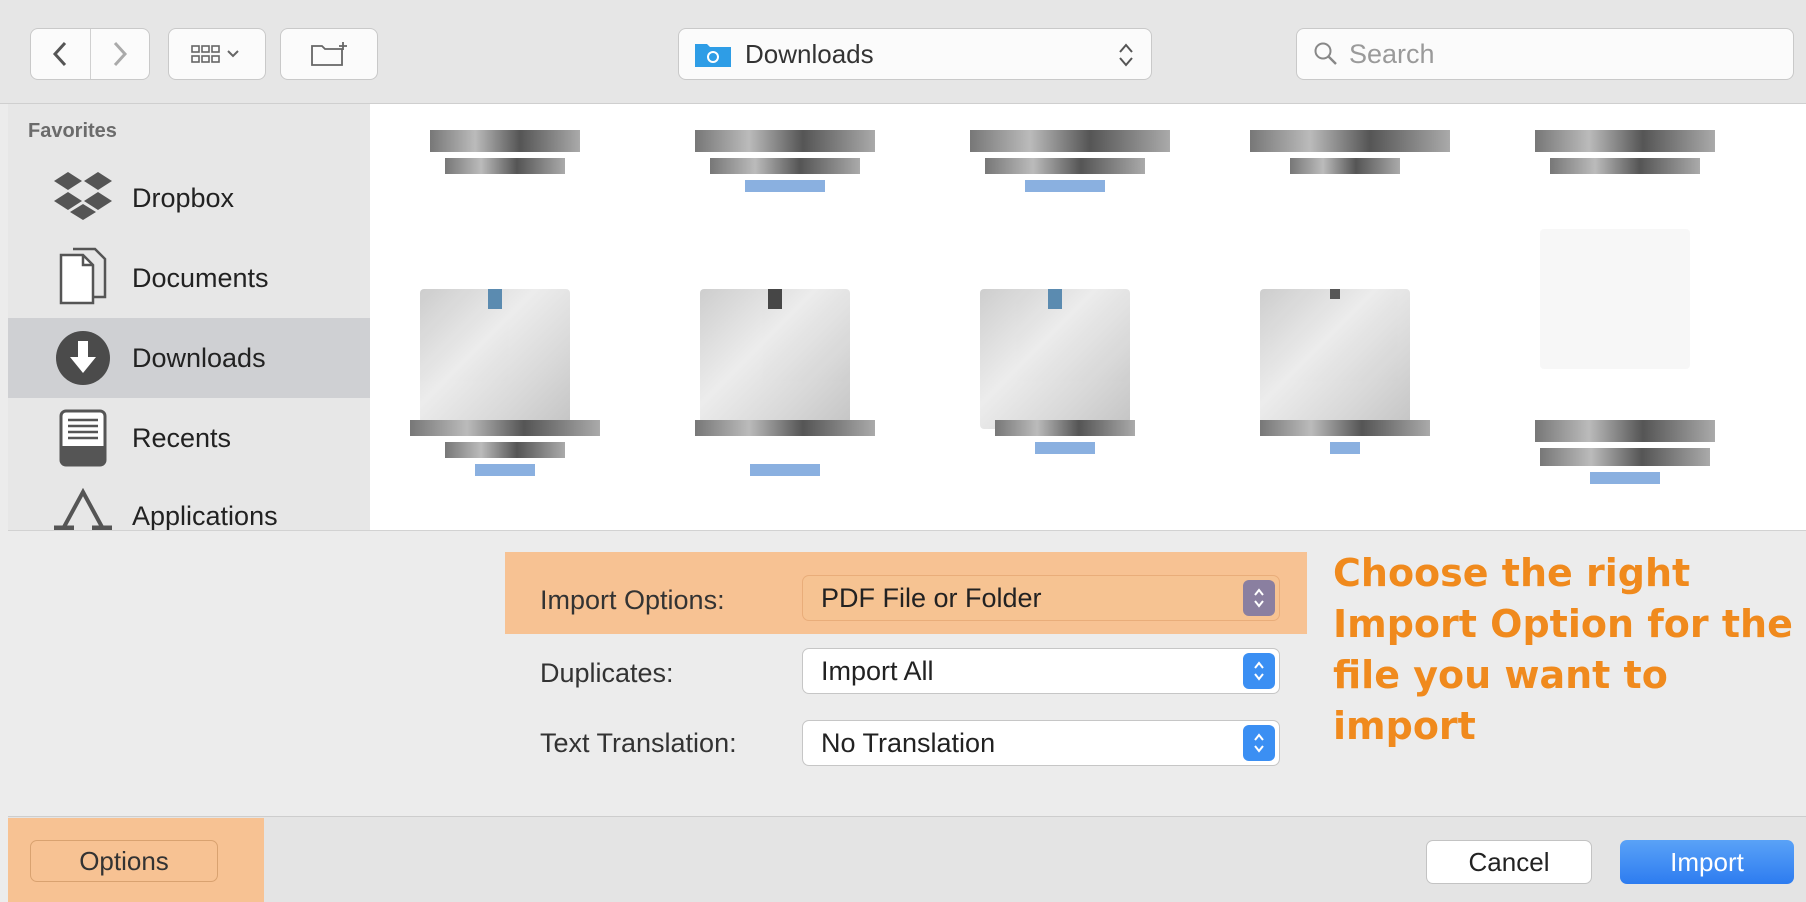  Describe the element at coordinates (908, 742) in the screenshot. I see `text-translation-value: No Translation` at that location.